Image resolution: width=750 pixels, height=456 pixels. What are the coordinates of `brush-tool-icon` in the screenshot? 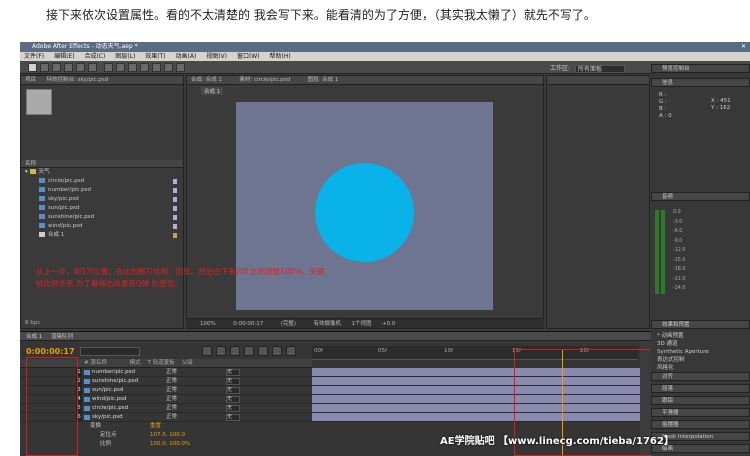 It's located at (144, 67).